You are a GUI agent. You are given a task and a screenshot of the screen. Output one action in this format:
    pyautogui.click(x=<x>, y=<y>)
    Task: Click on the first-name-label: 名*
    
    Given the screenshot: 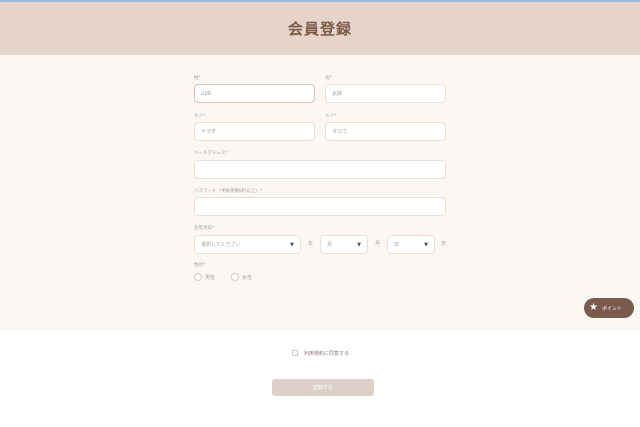 What is the action you would take?
    pyautogui.click(x=328, y=78)
    